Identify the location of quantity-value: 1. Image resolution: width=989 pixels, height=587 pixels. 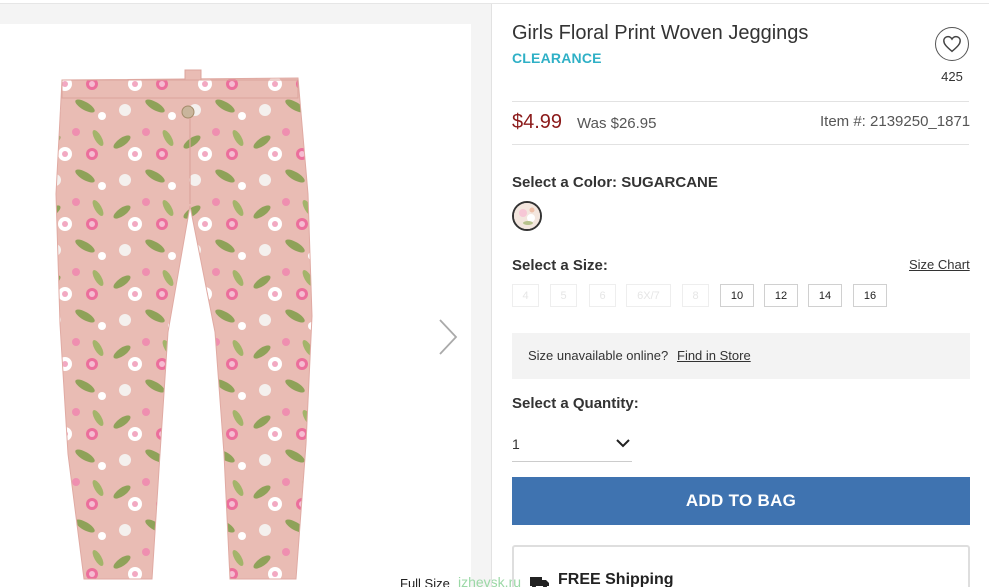
(516, 444).